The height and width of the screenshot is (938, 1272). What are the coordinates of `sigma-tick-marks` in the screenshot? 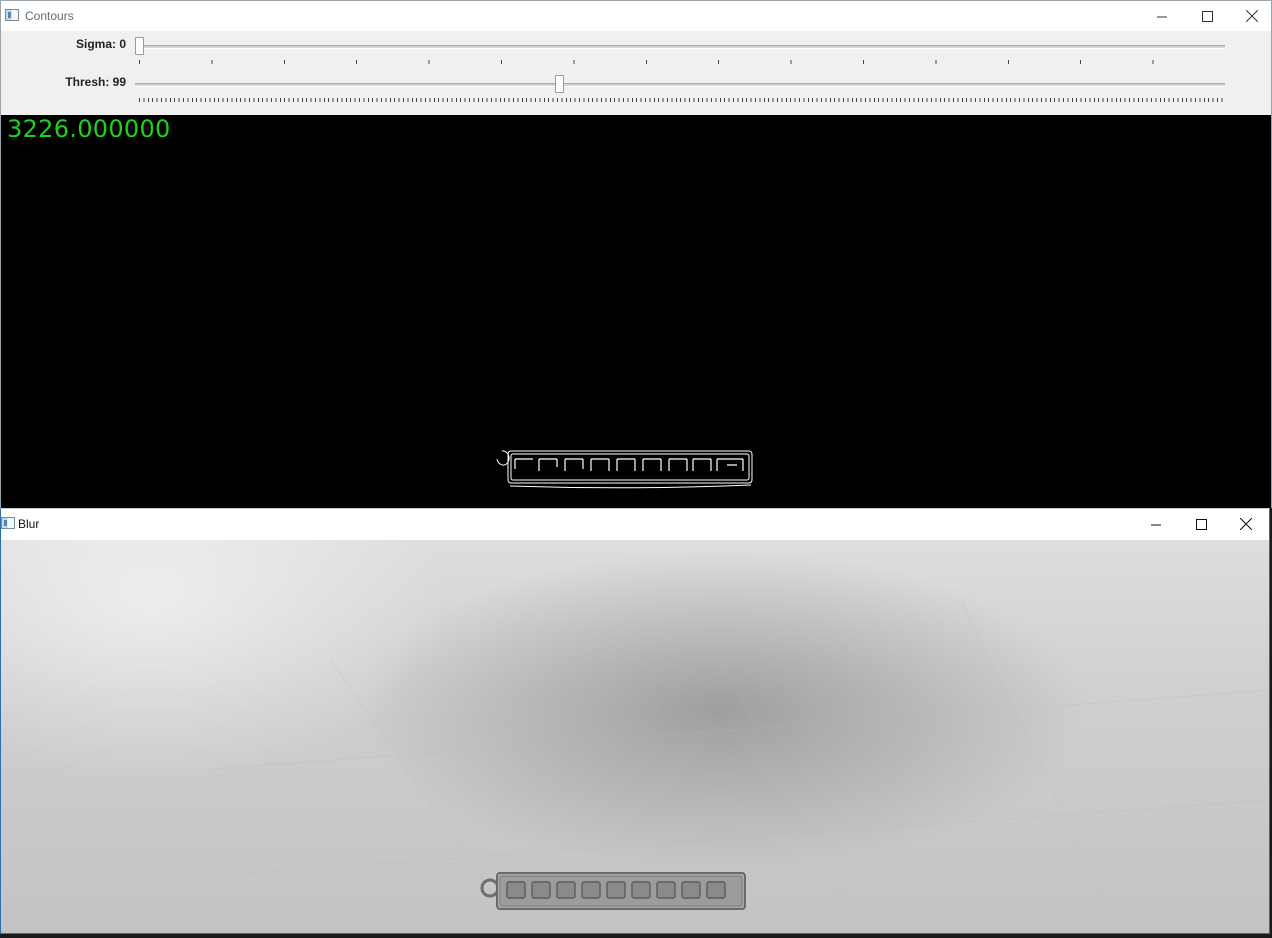 It's located at (682, 62).